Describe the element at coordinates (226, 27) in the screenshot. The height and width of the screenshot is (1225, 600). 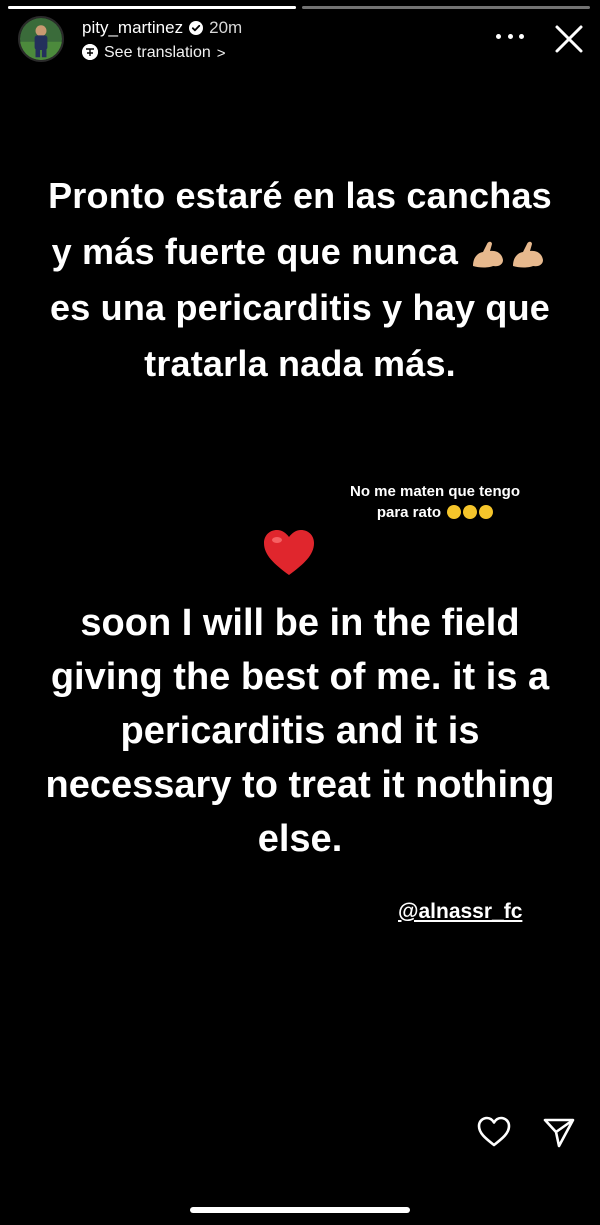
I see `time-ago: 20m` at that location.